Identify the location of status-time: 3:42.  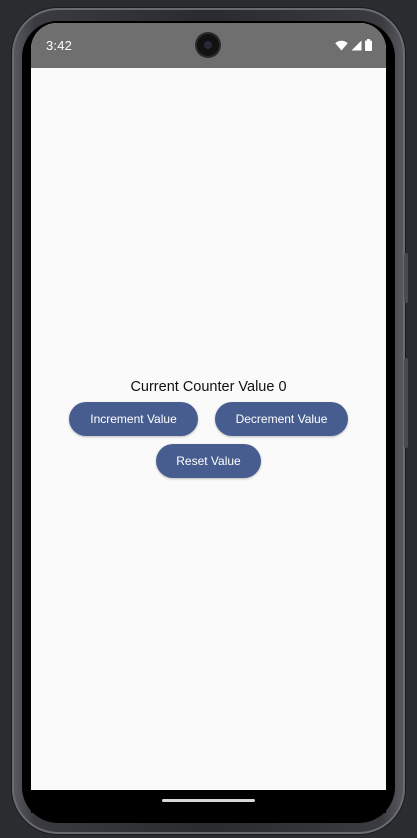
(59, 45).